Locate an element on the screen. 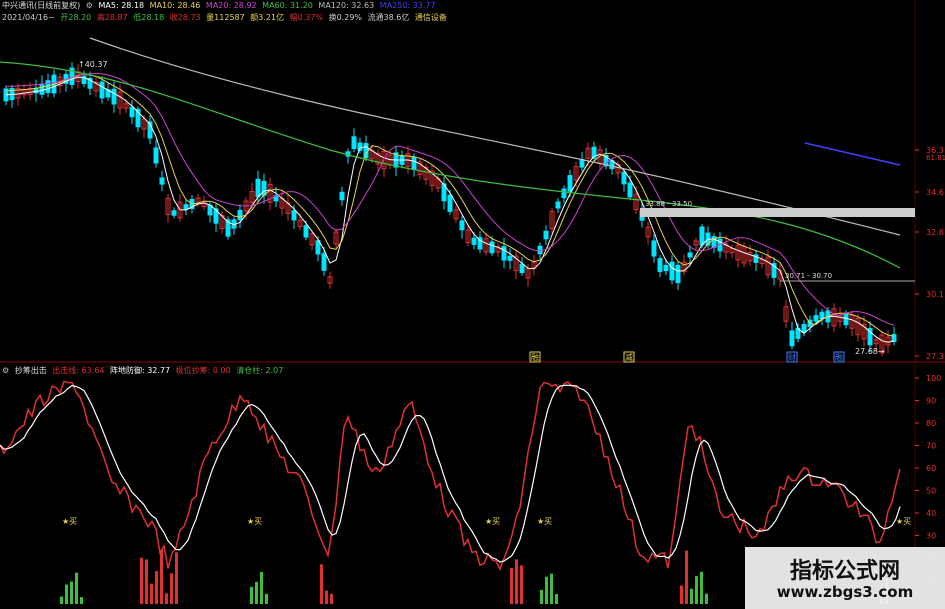 The height and width of the screenshot is (609, 945). ma120-label: MA120: 32.63 is located at coordinates (346, 5).